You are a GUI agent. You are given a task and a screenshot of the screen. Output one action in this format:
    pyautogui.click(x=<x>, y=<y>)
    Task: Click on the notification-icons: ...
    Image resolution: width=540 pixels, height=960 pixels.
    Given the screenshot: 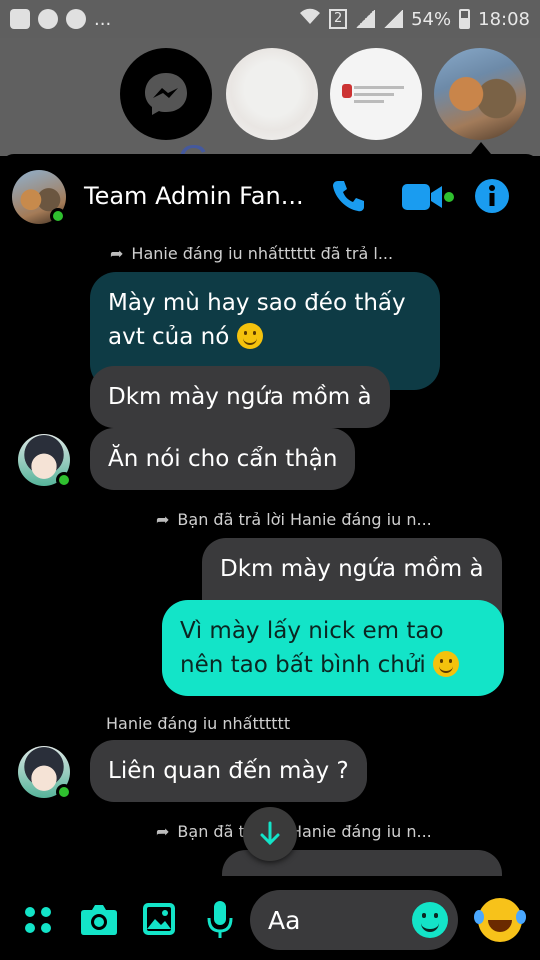 What is the action you would take?
    pyautogui.click(x=60, y=19)
    